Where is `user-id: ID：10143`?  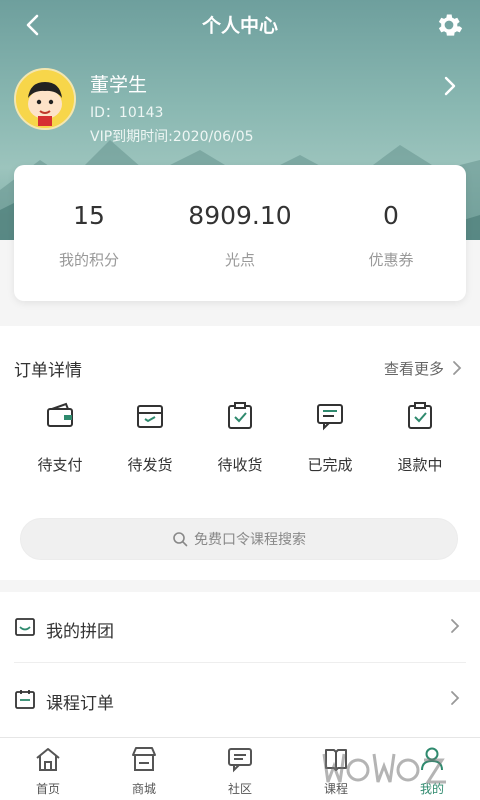 user-id: ID：10143 is located at coordinates (127, 113).